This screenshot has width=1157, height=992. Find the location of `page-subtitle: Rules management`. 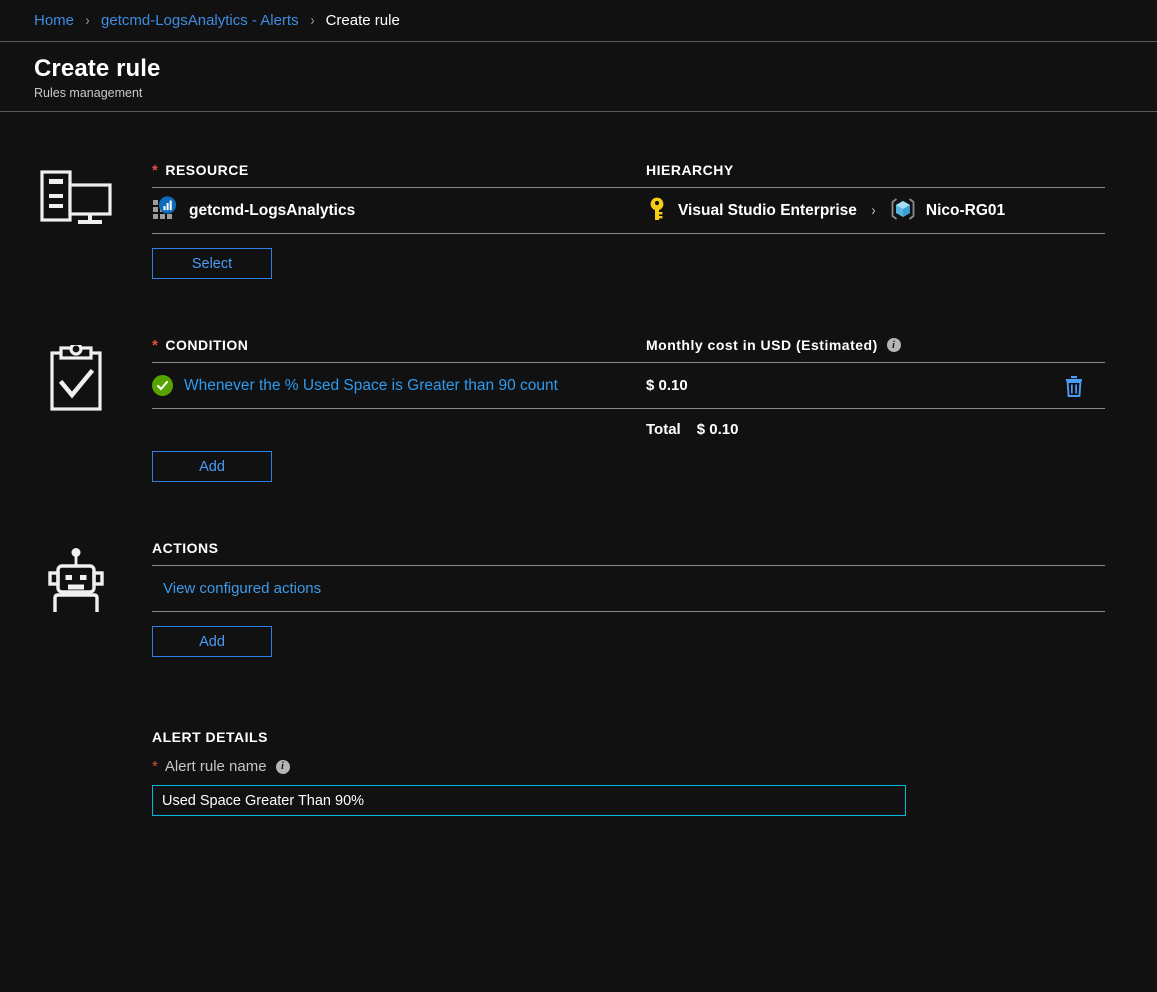

page-subtitle: Rules management is located at coordinates (88, 93).